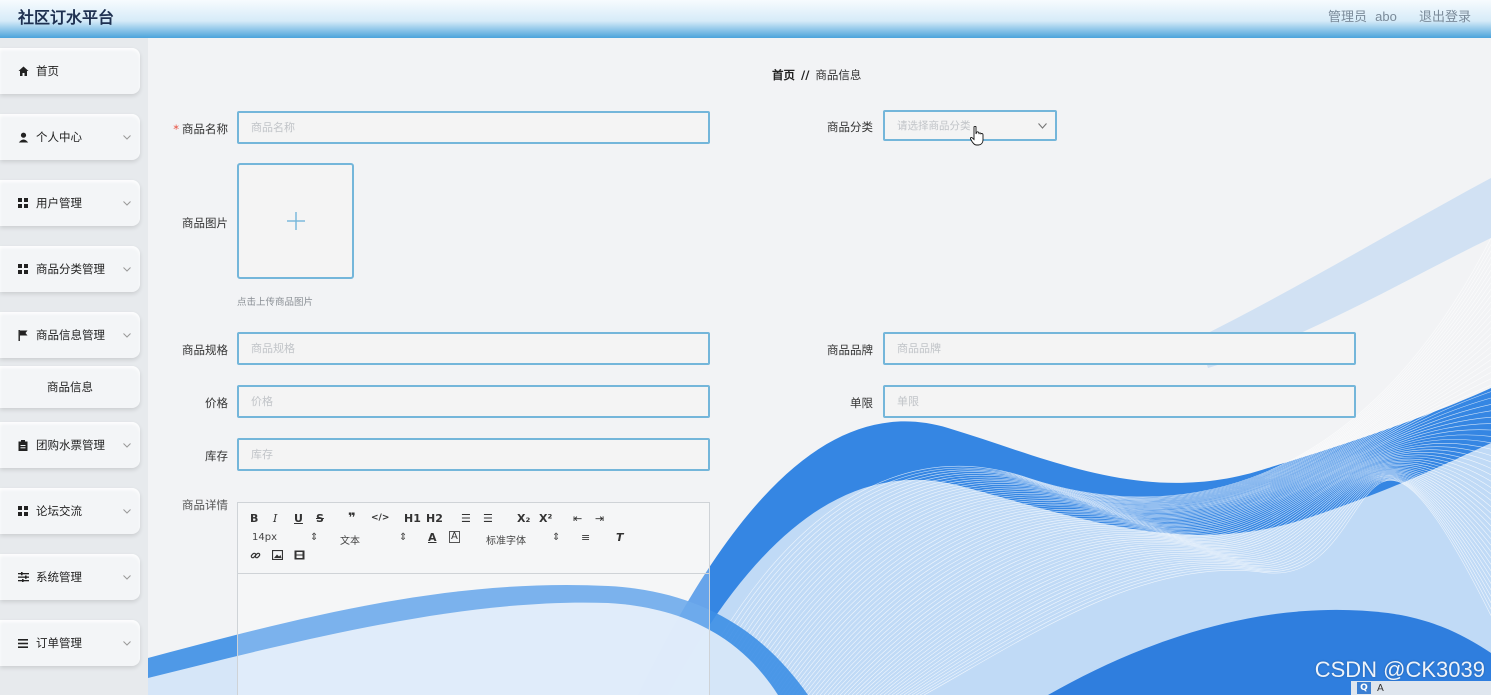 This screenshot has width=1491, height=695. What do you see at coordinates (59, 203) in the screenshot?
I see `sidebar-item-label: 用户管理` at bounding box center [59, 203].